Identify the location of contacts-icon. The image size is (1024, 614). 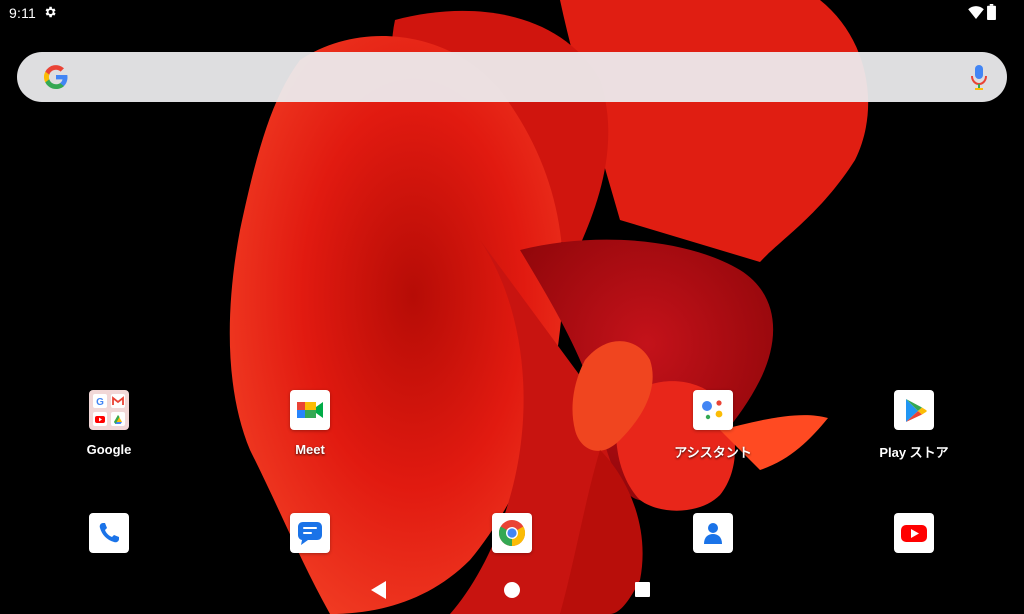
(713, 533).